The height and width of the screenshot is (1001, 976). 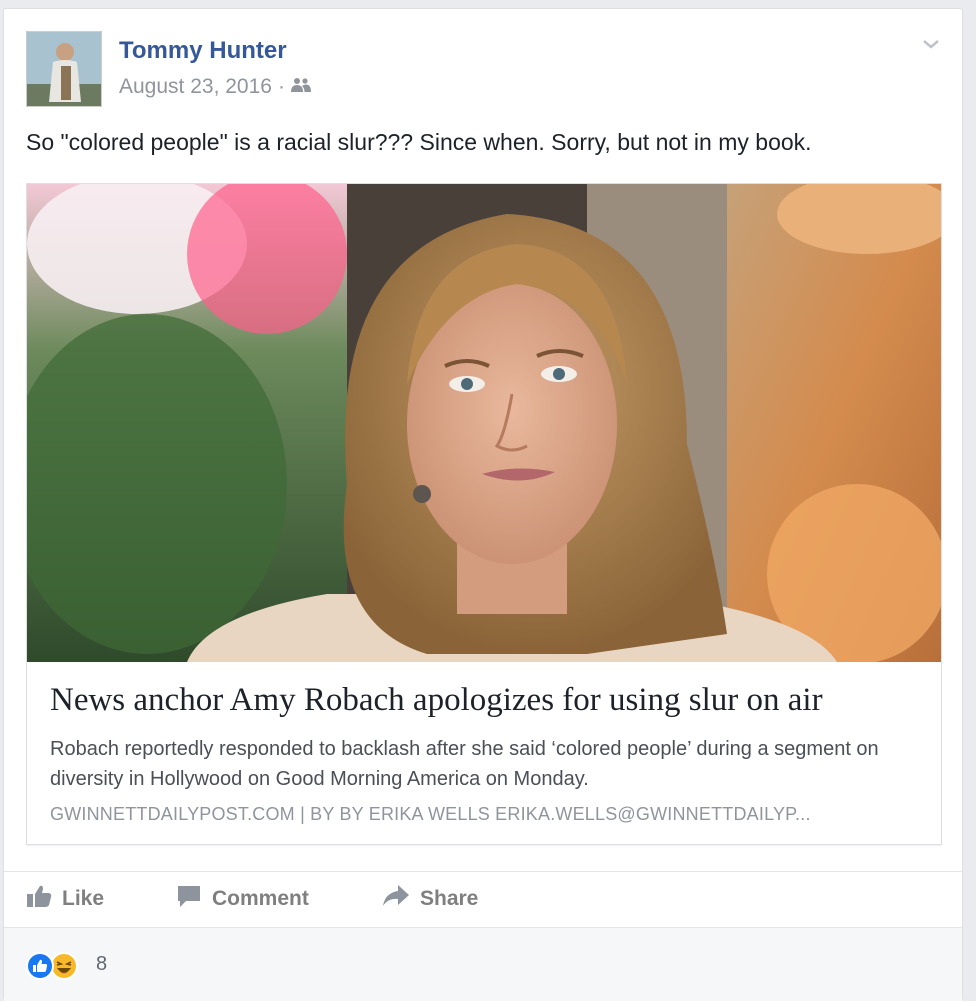 I want to click on haha-reaction-icon, so click(x=64, y=968).